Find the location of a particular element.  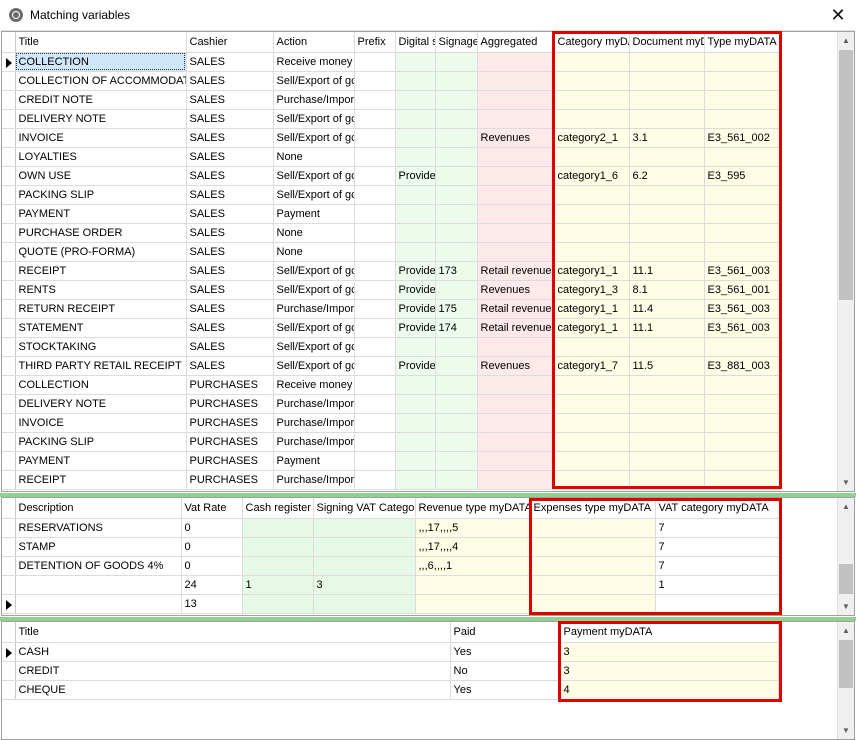

table-row: DELIVERY NOTE SALES Sell/Export of gc is located at coordinates (391, 119).